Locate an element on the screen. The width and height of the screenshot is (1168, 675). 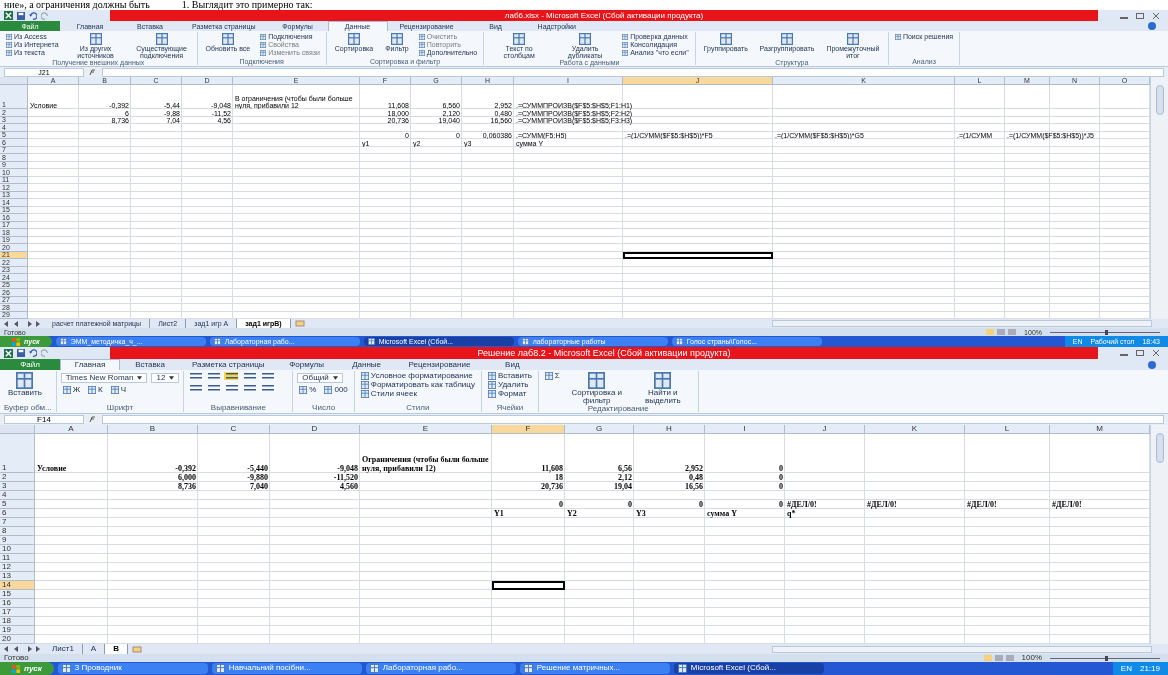
row-header: 5 is located at coordinates (17, 504).